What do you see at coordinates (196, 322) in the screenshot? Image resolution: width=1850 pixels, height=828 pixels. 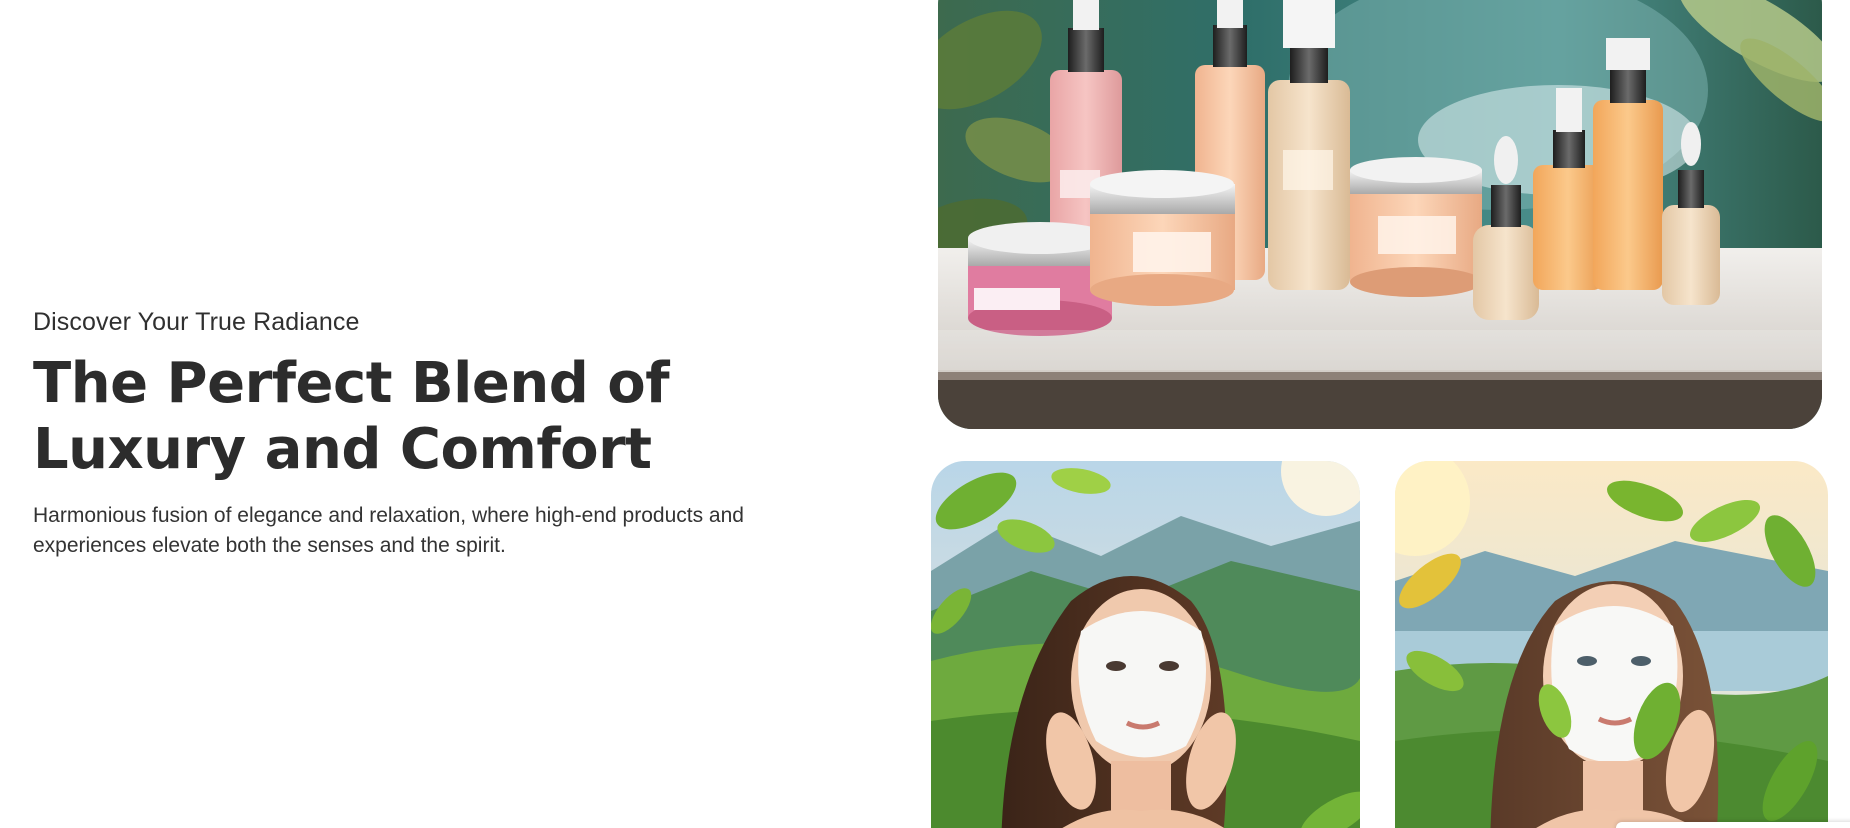 I see `hero-eyebrow: Discover Your True Radiance` at bounding box center [196, 322].